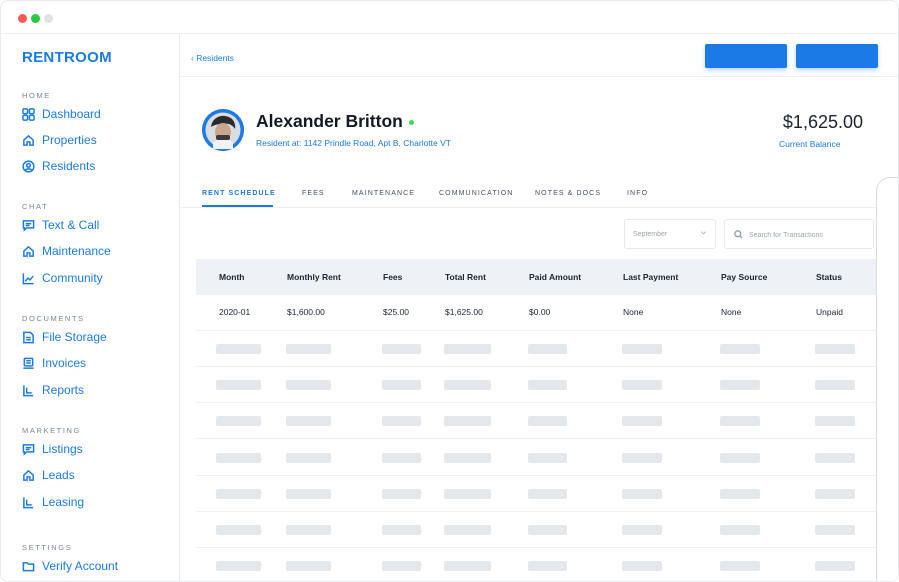 Image resolution: width=899 pixels, height=582 pixels. Describe the element at coordinates (670, 234) in the screenshot. I see `month-select: September` at that location.